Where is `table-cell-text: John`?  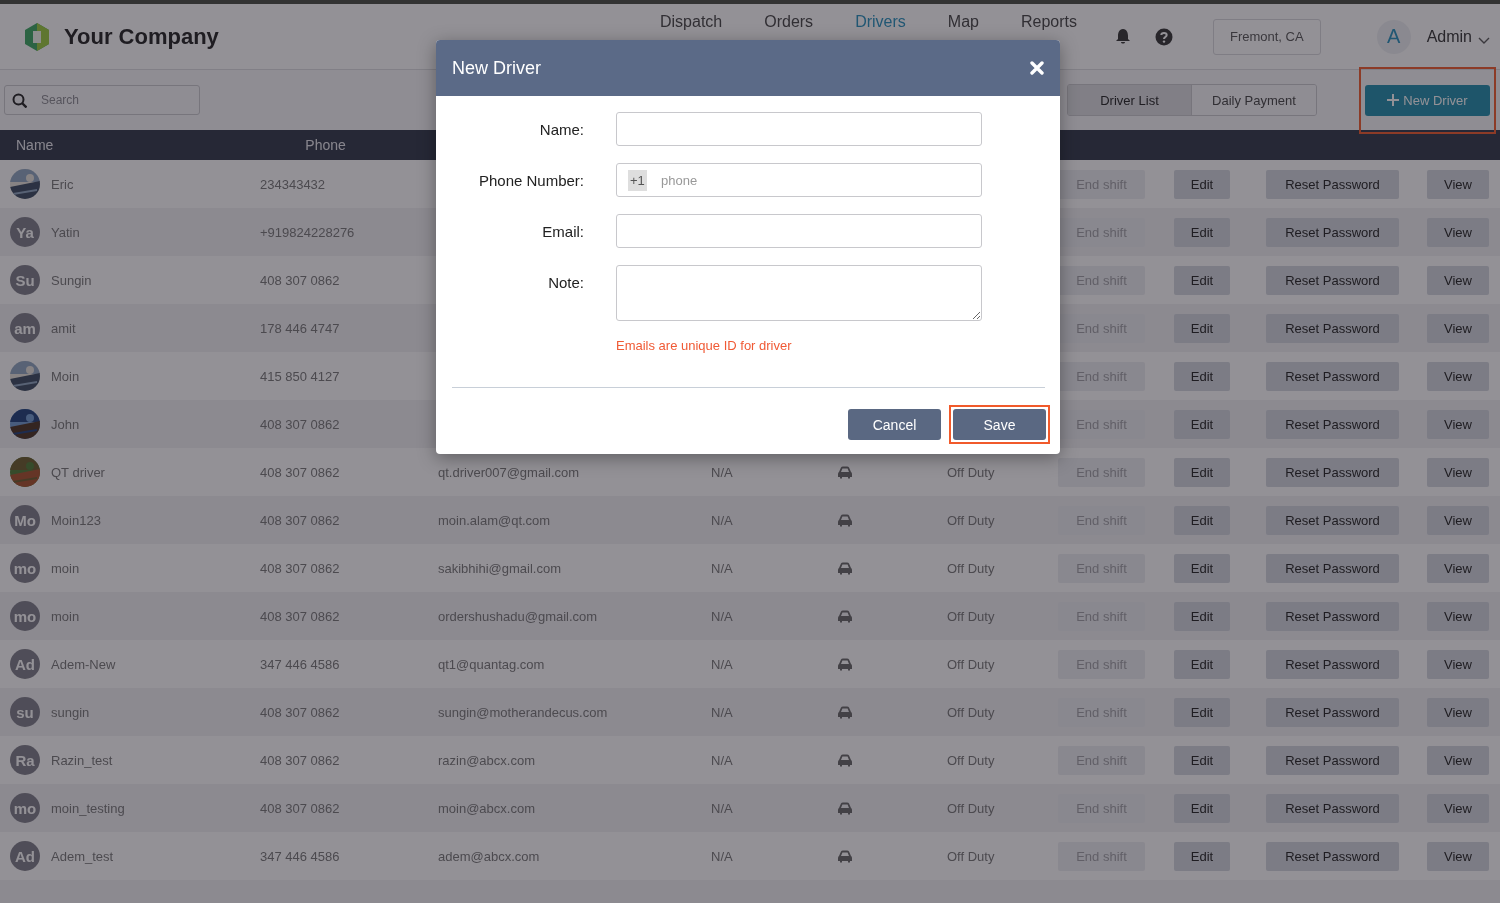 table-cell-text: John is located at coordinates (66, 424).